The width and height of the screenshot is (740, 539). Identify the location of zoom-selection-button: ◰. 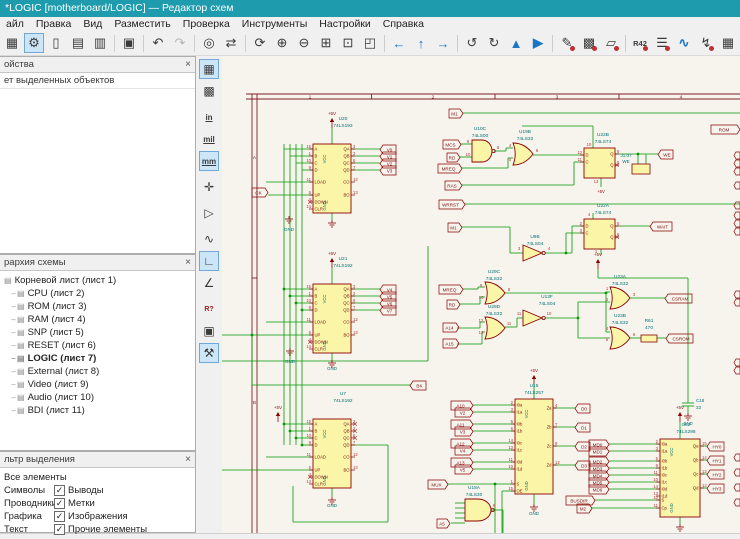
(370, 43).